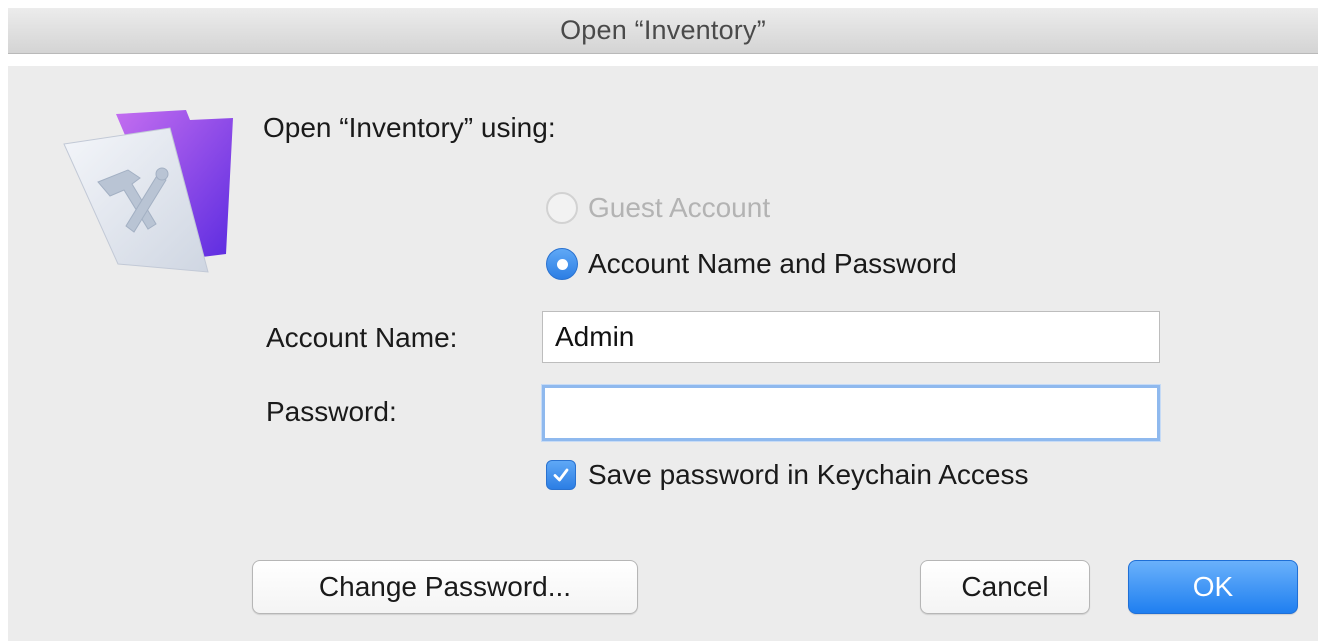 This screenshot has width=1318, height=641. I want to click on checkmark-icon, so click(561, 475).